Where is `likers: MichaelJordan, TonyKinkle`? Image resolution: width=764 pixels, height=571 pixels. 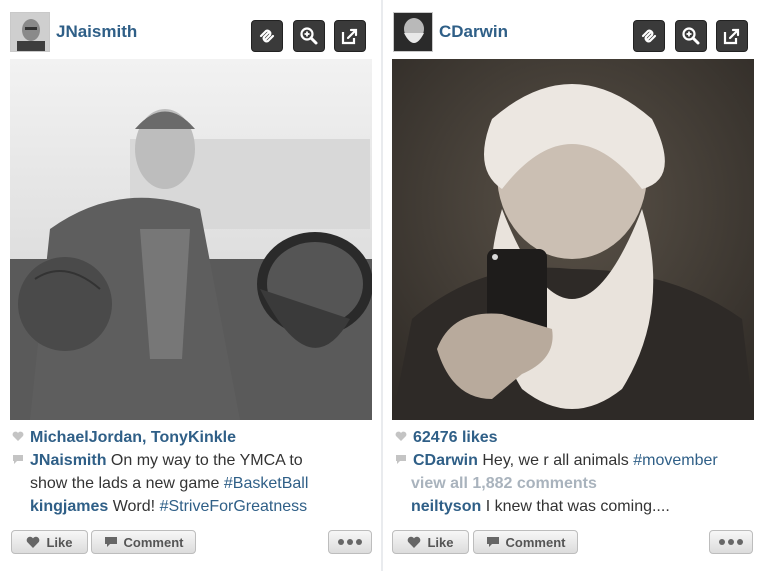
likers: MichaelJordan, TonyKinkle is located at coordinates (133, 437).